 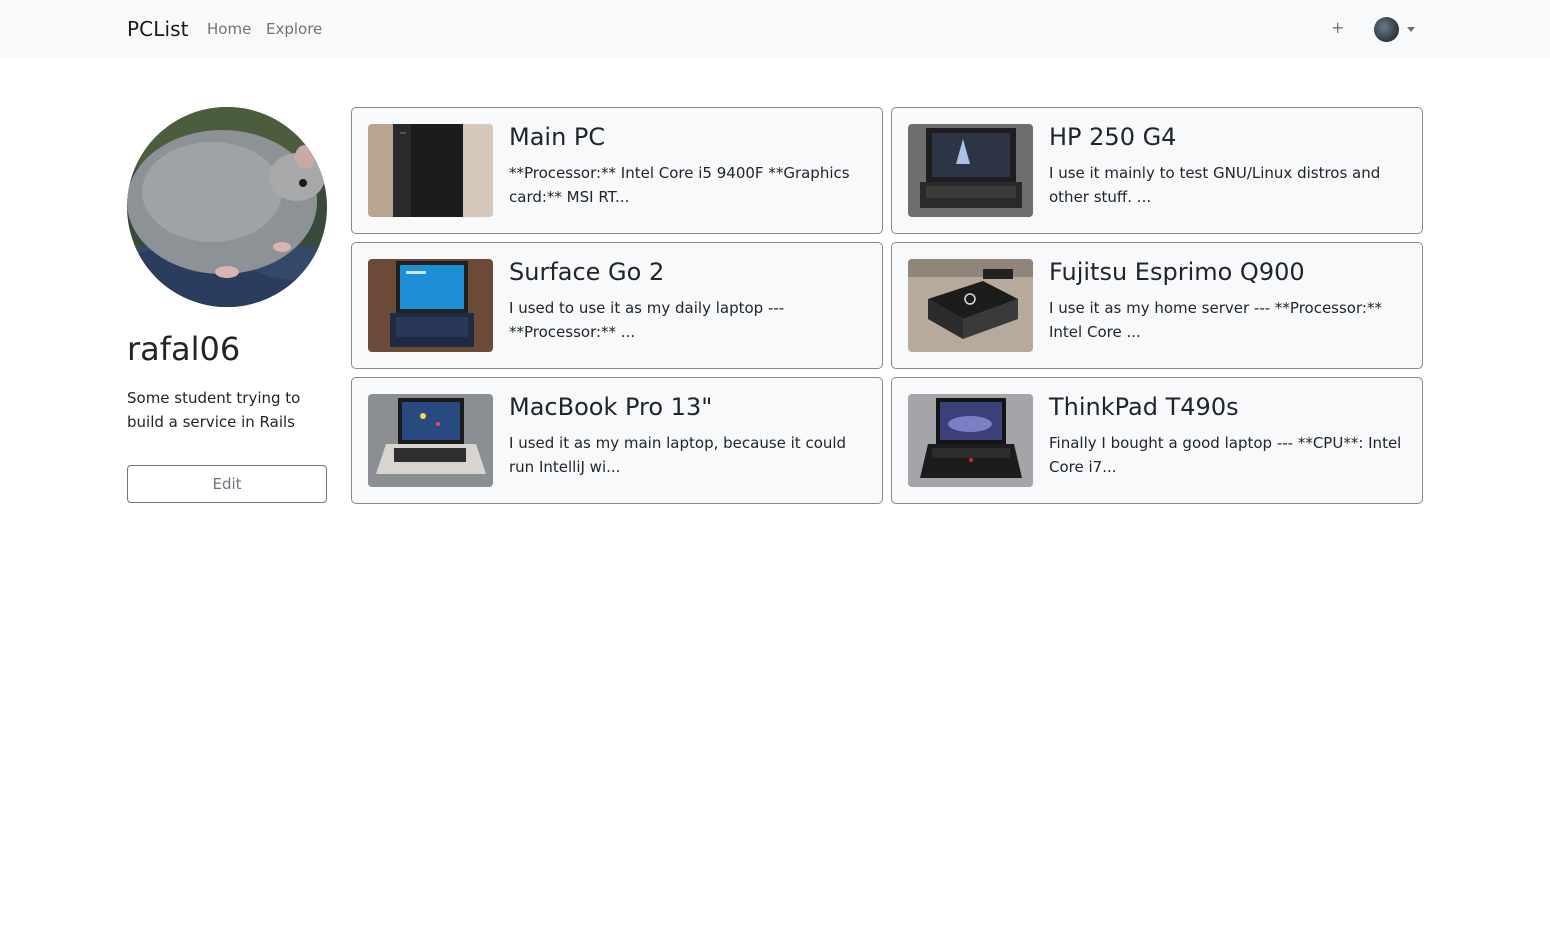 I want to click on computer-title: Surface Go 2, so click(x=586, y=272).